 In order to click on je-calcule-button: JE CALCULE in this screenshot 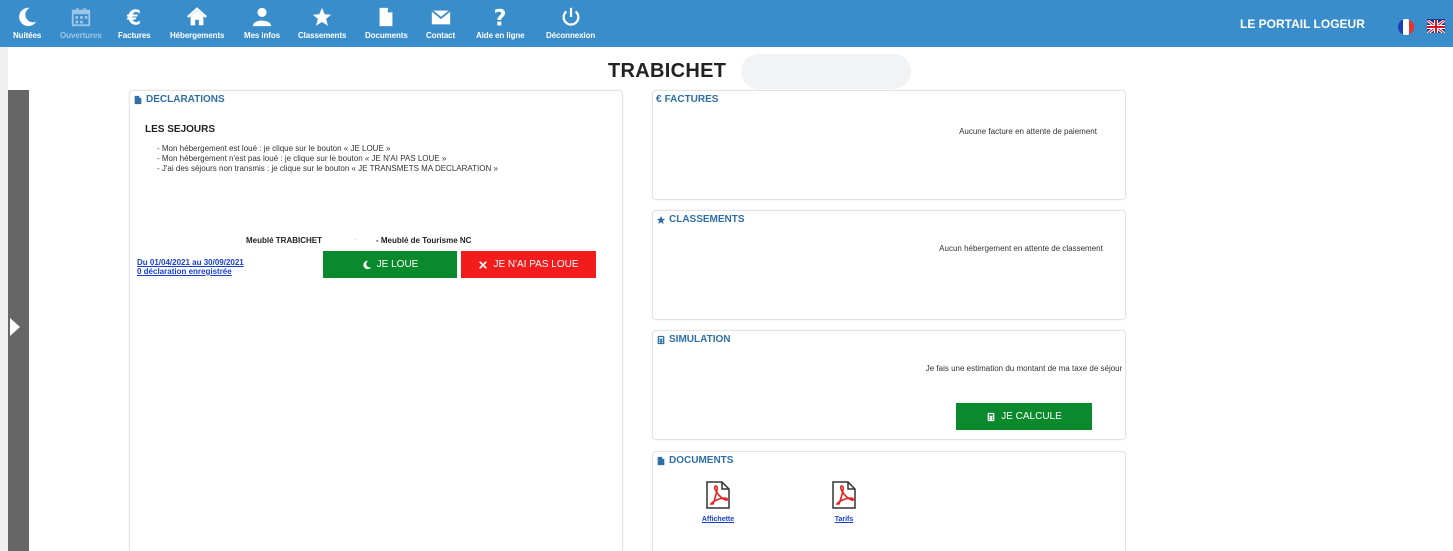, I will do `click(1024, 416)`.